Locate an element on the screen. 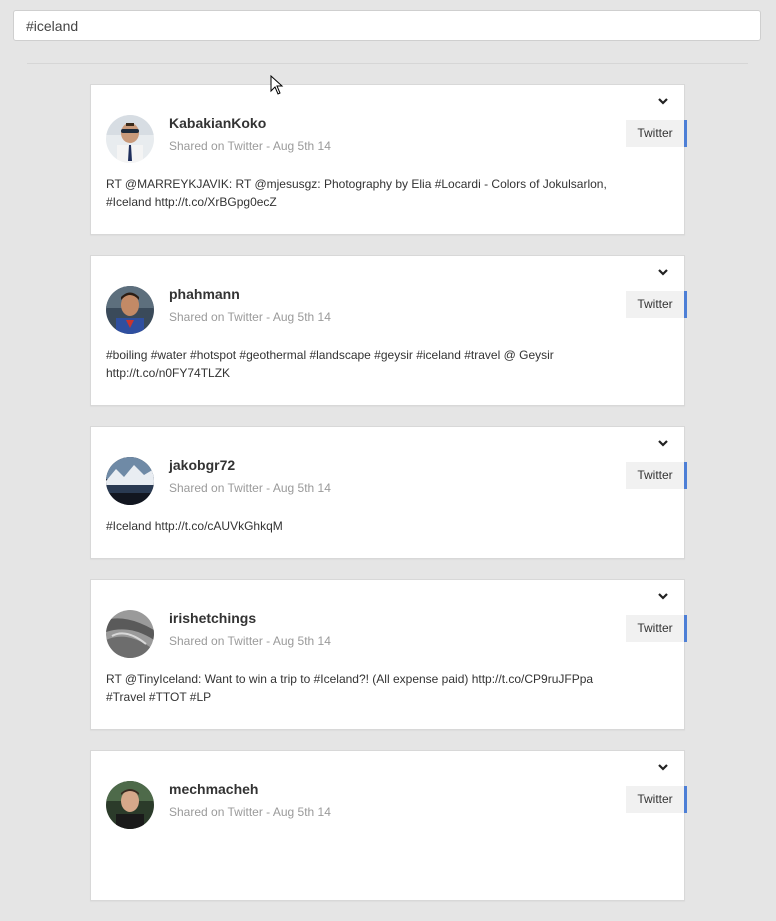 The width and height of the screenshot is (776, 921). divider is located at coordinates (387, 63).